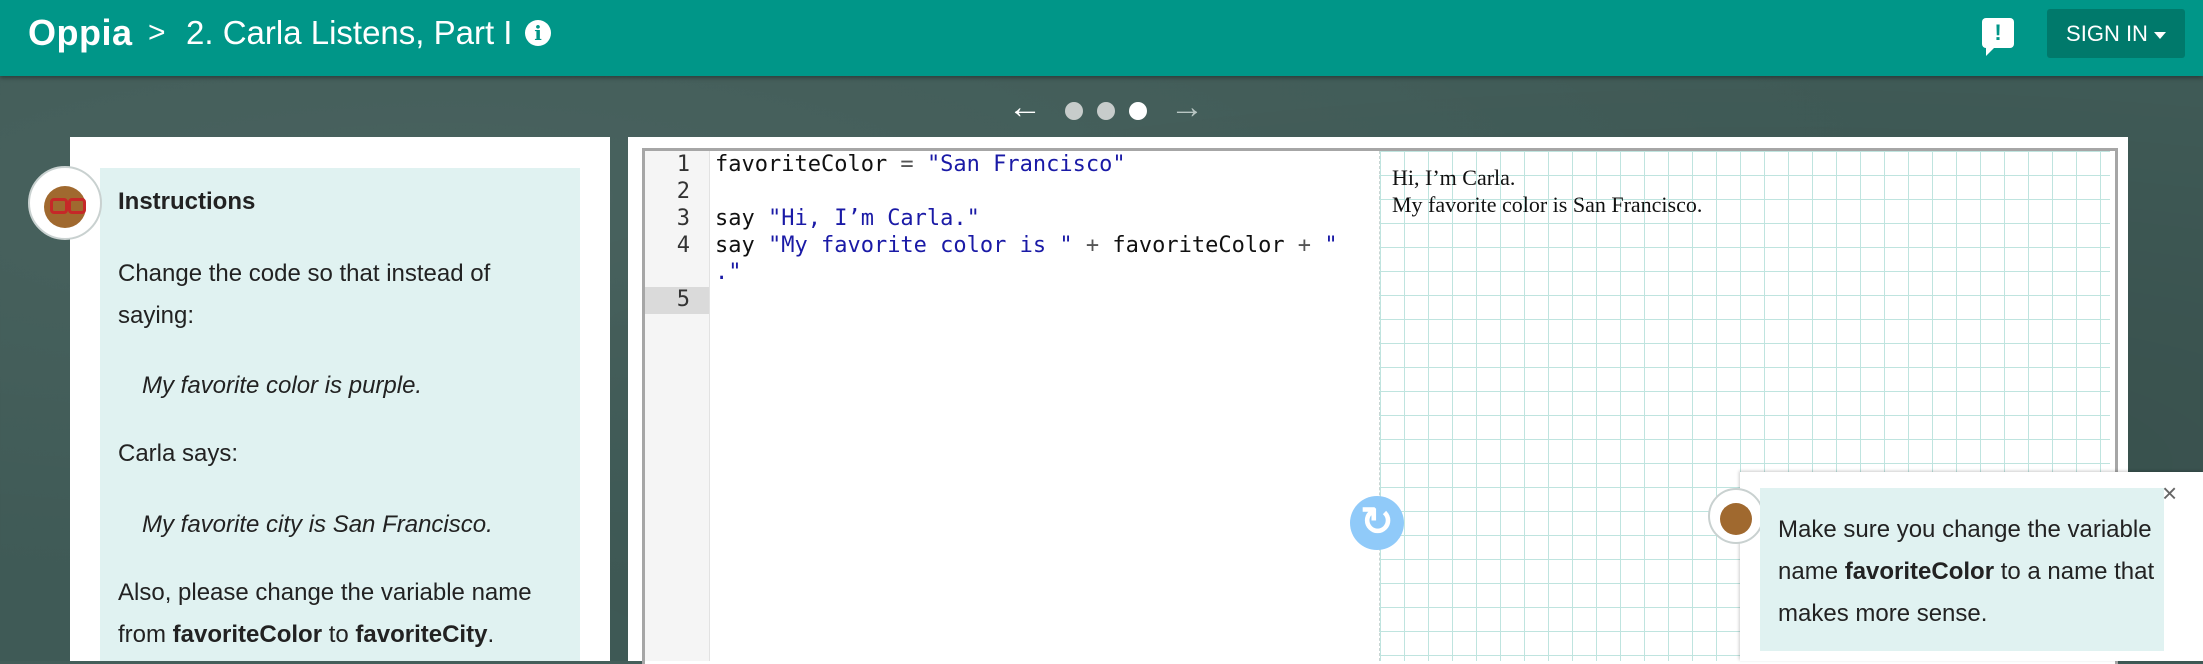  I want to click on sign-in-button: SIGN IN, so click(2116, 33).